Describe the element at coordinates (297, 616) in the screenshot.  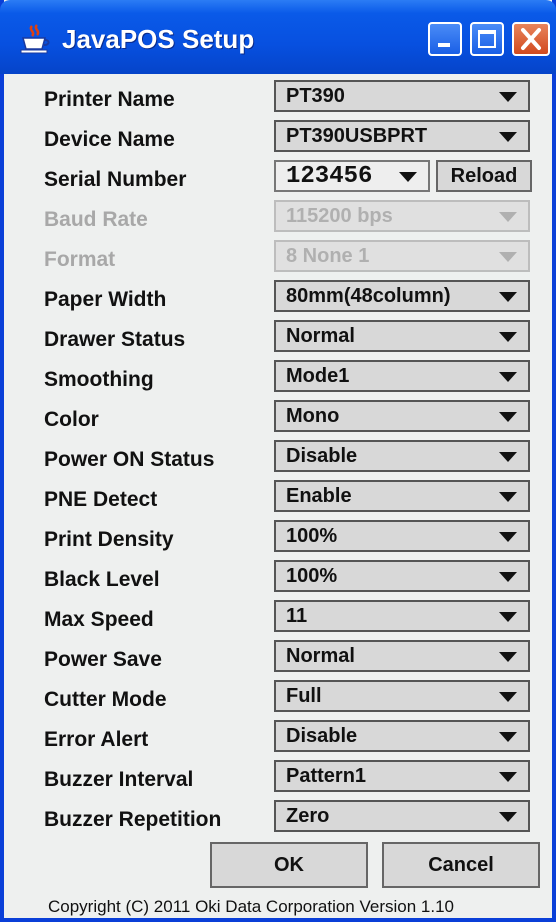
I see `max-speed-value: 11` at that location.